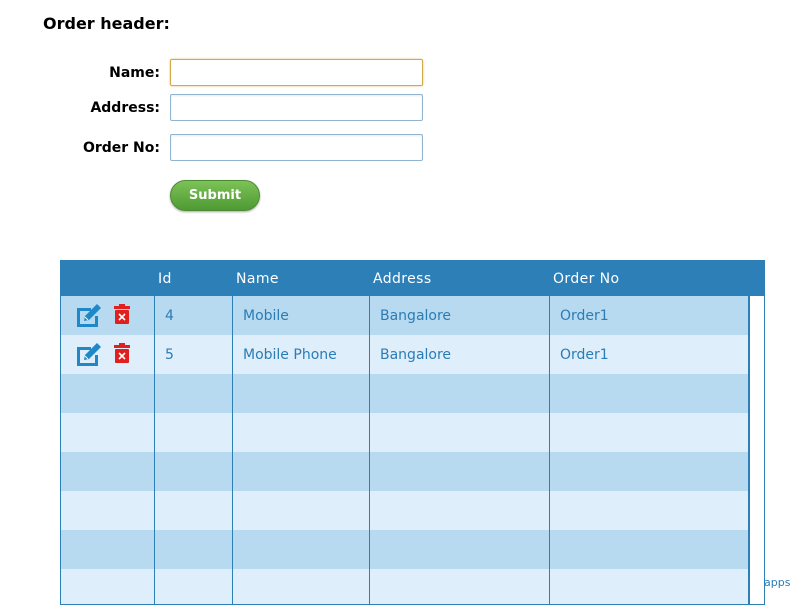  I want to click on grid-header: Id Name Address Order No, so click(412, 278).